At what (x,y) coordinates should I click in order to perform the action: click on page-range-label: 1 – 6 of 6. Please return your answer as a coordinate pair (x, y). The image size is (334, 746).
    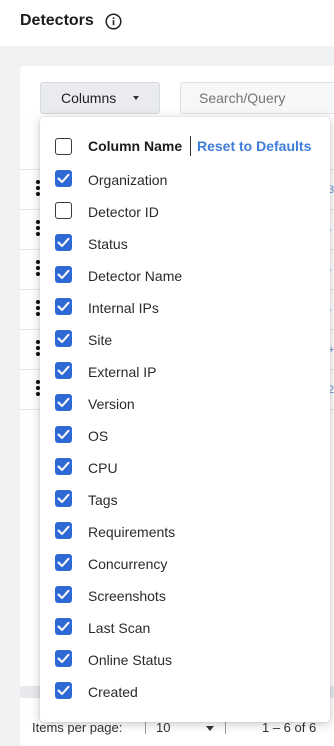
    Looking at the image, I should click on (289, 727).